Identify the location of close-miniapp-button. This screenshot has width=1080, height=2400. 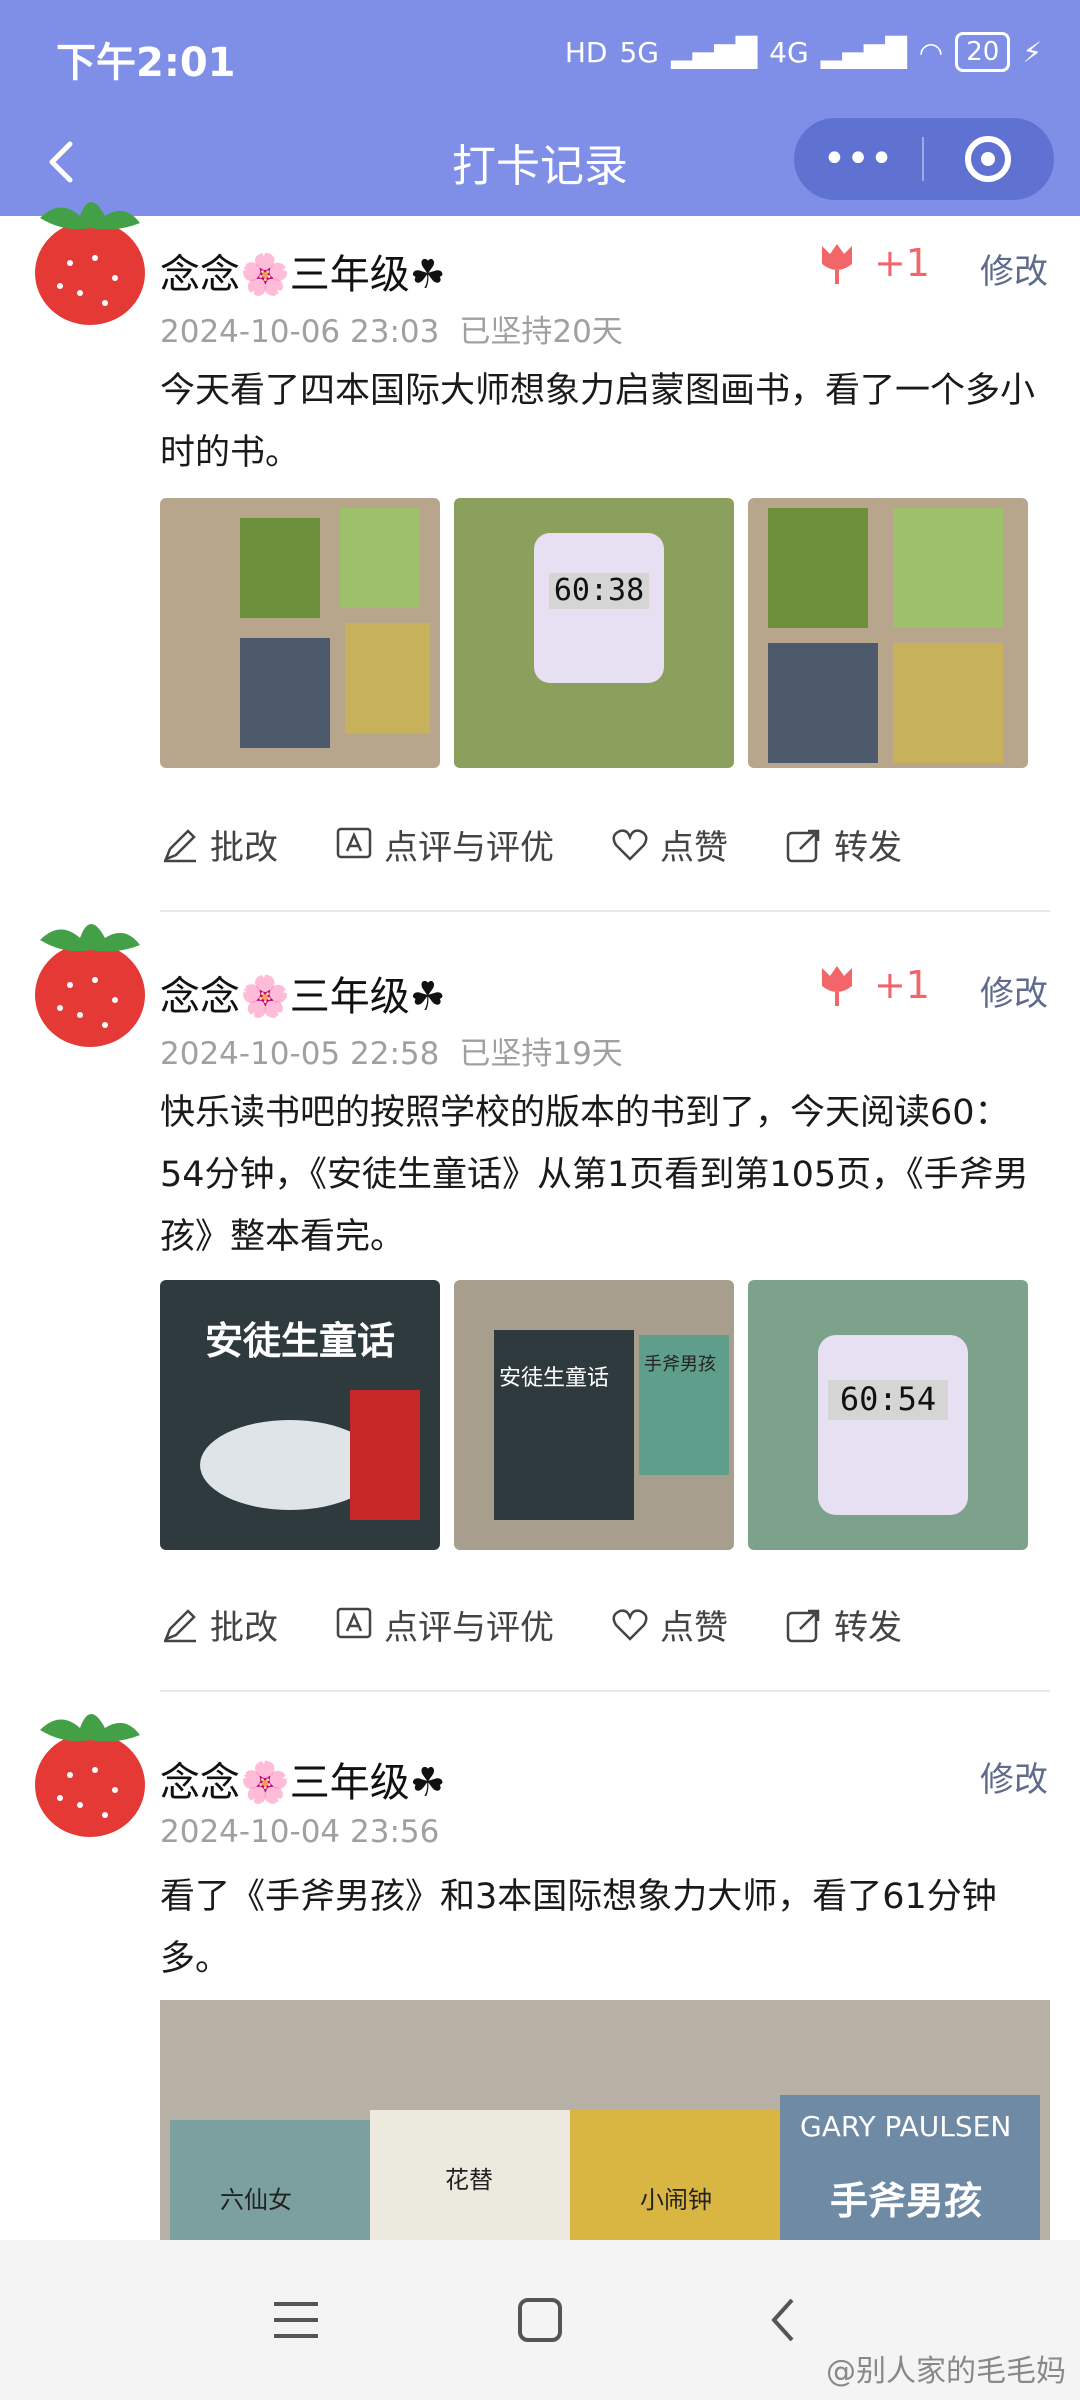
(988, 159).